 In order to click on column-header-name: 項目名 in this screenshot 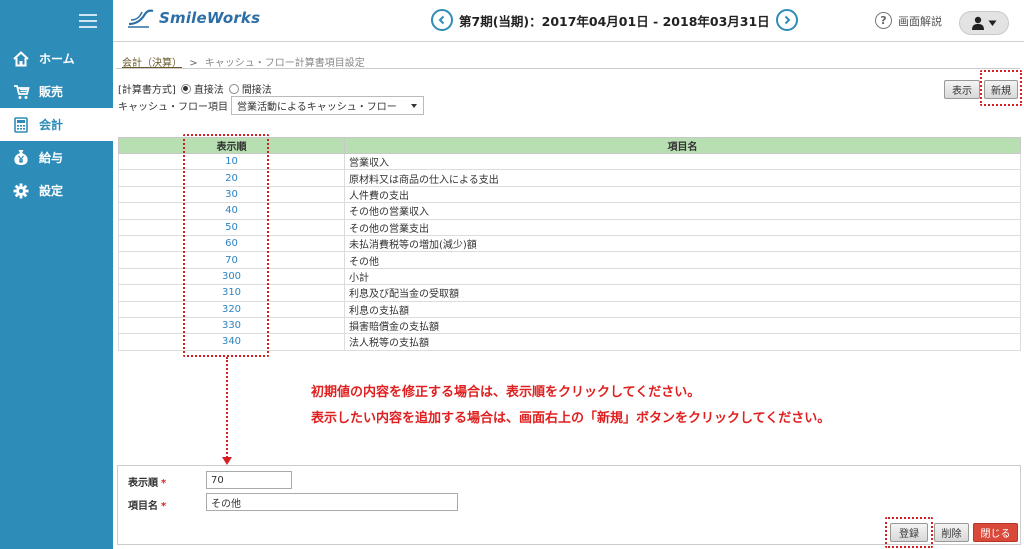, I will do `click(682, 145)`.